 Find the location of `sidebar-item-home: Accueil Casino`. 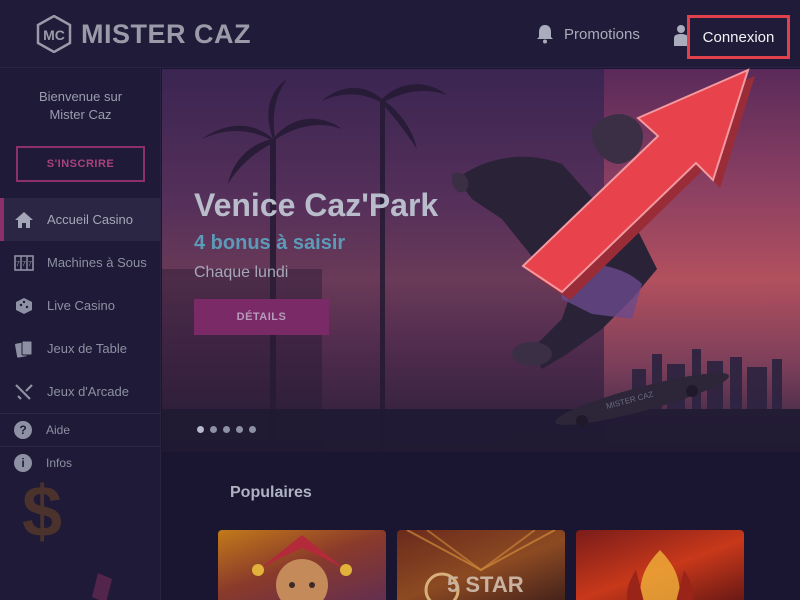

sidebar-item-home: Accueil Casino is located at coordinates (80, 219).